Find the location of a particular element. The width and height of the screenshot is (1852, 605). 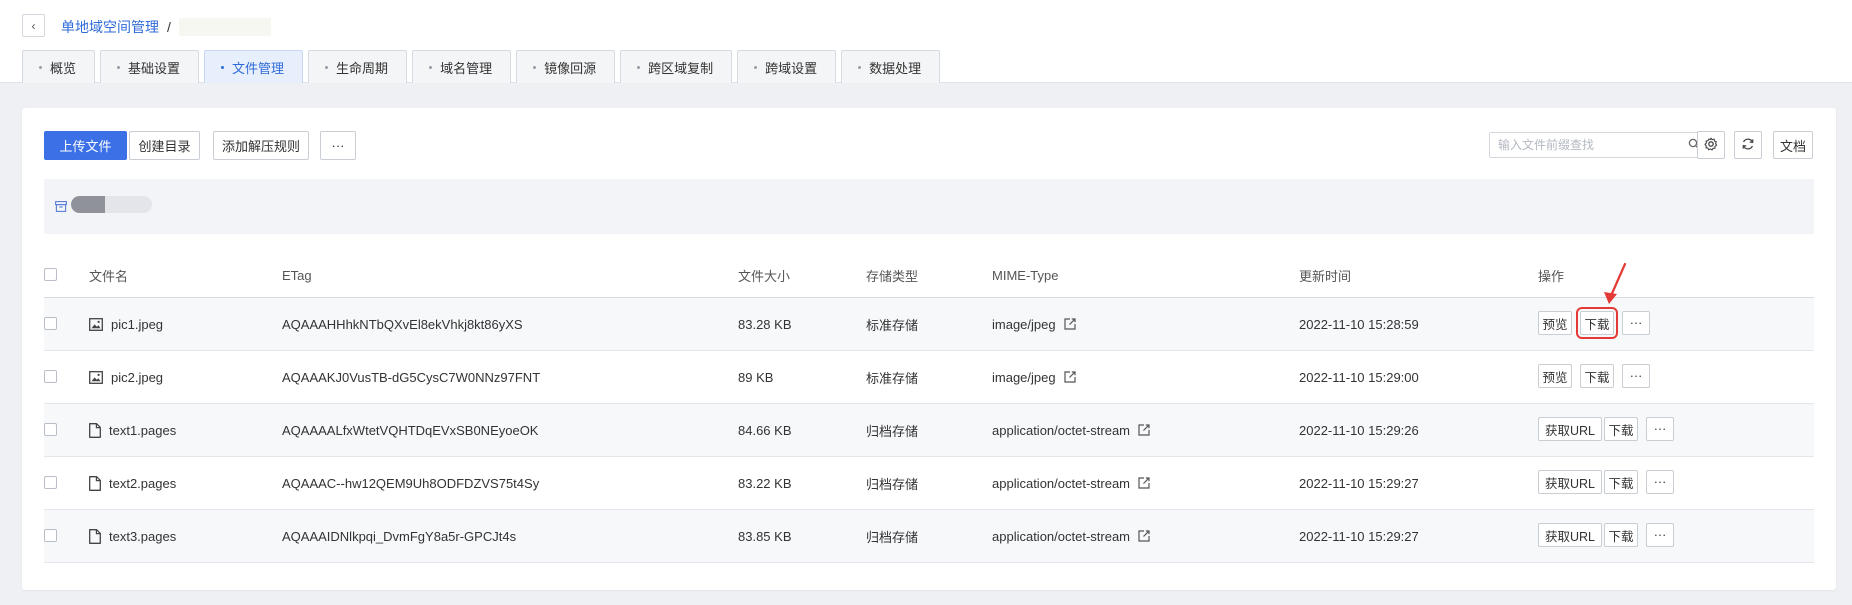

filename-cell: pic2.jpeg is located at coordinates (126, 377).